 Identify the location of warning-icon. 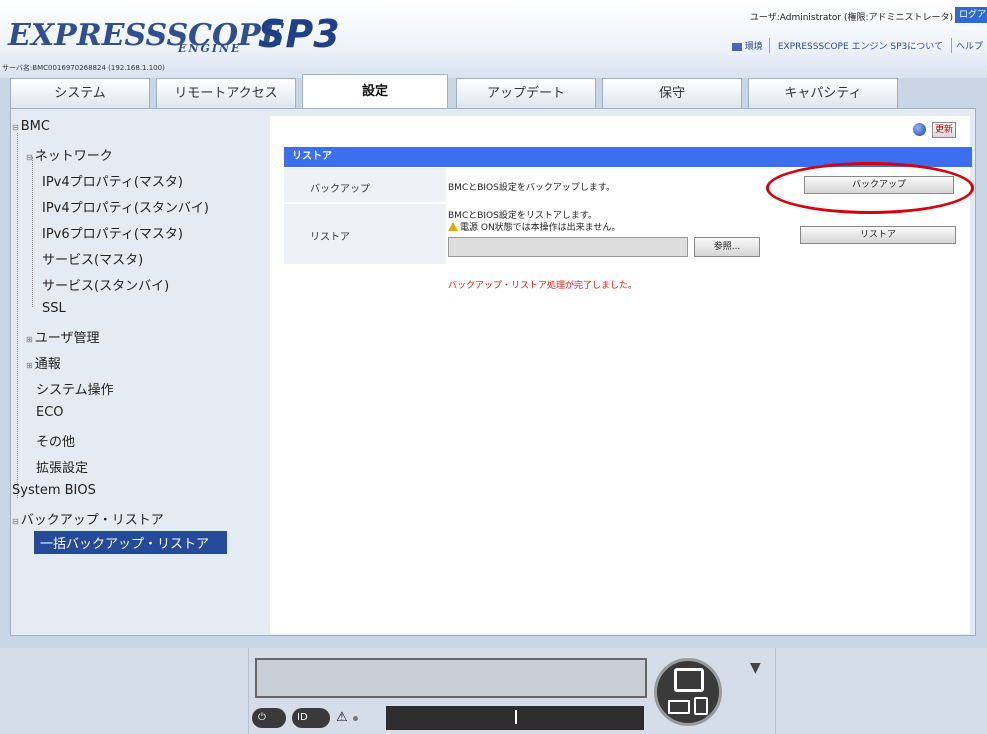
(453, 226).